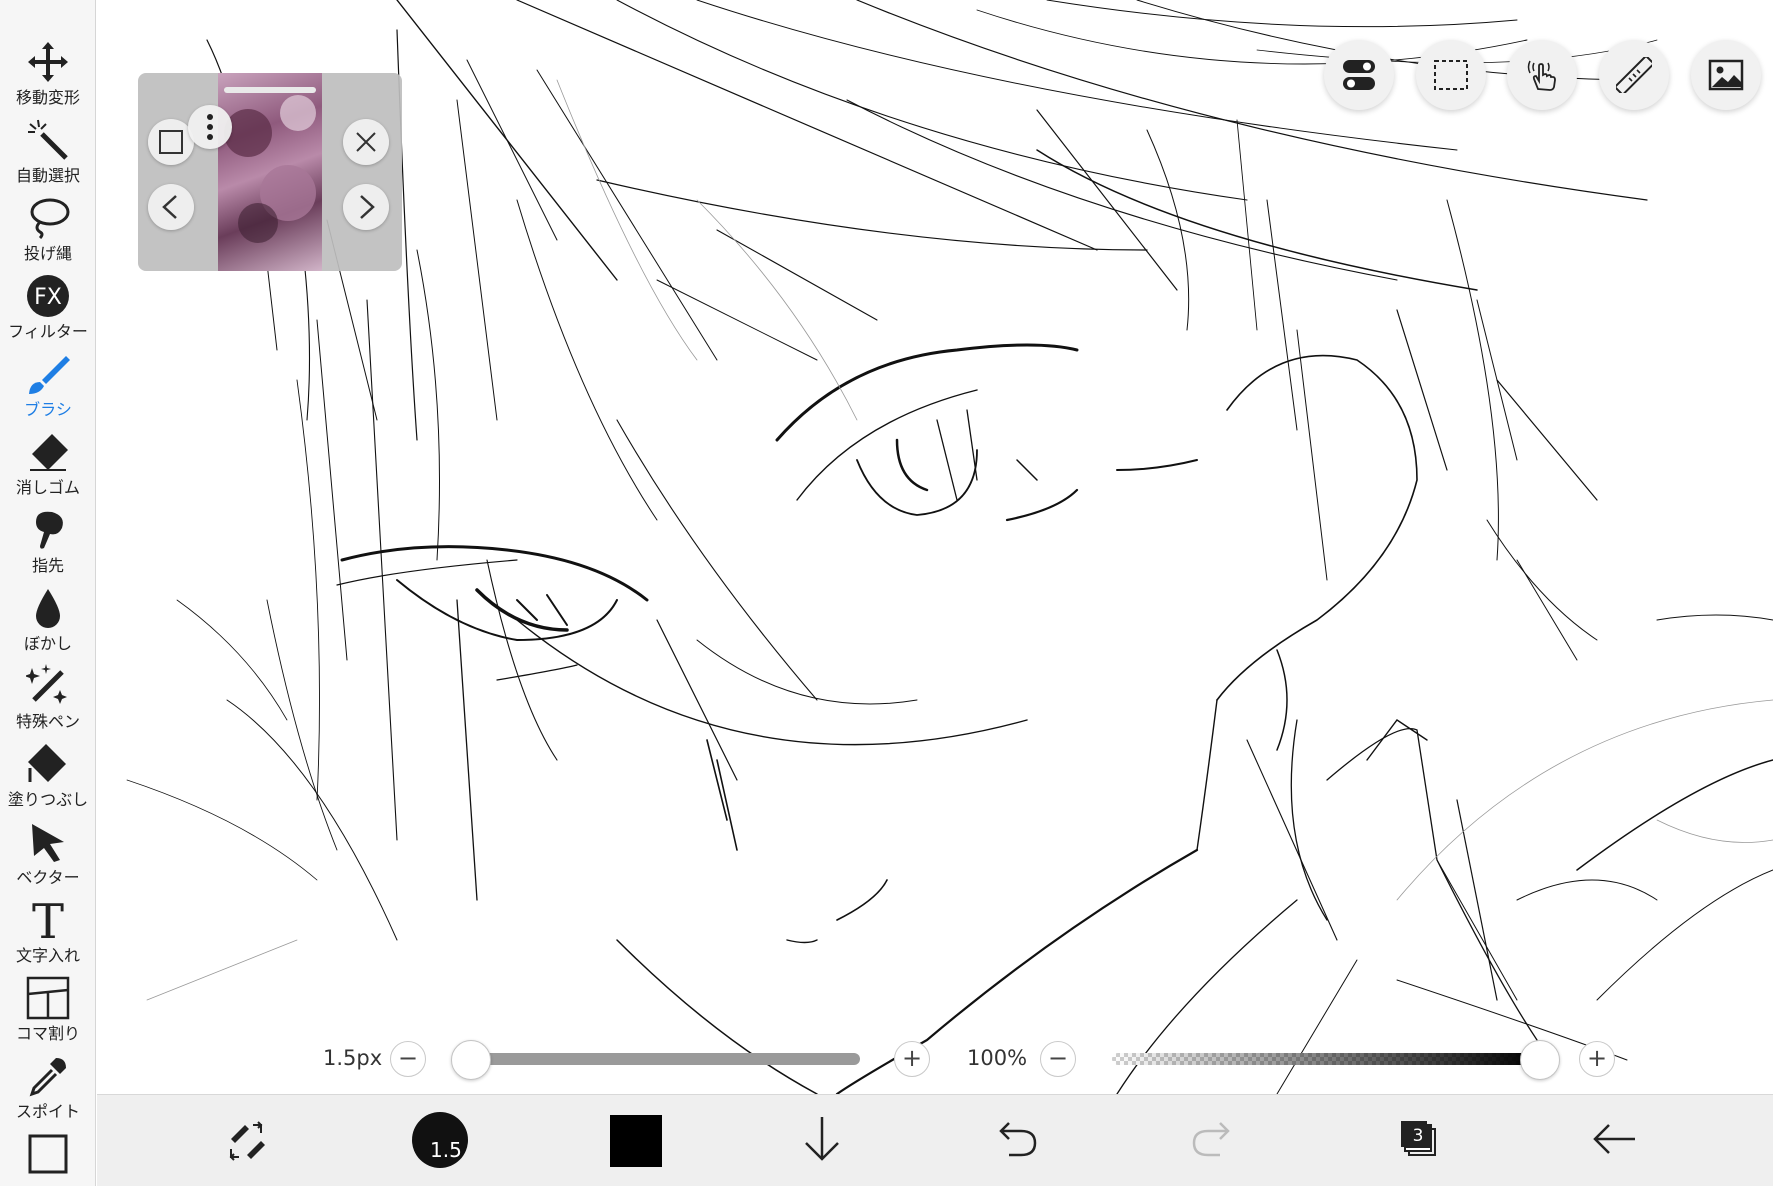 The image size is (1773, 1186). I want to click on tool-label: 移動変形, so click(47, 97).